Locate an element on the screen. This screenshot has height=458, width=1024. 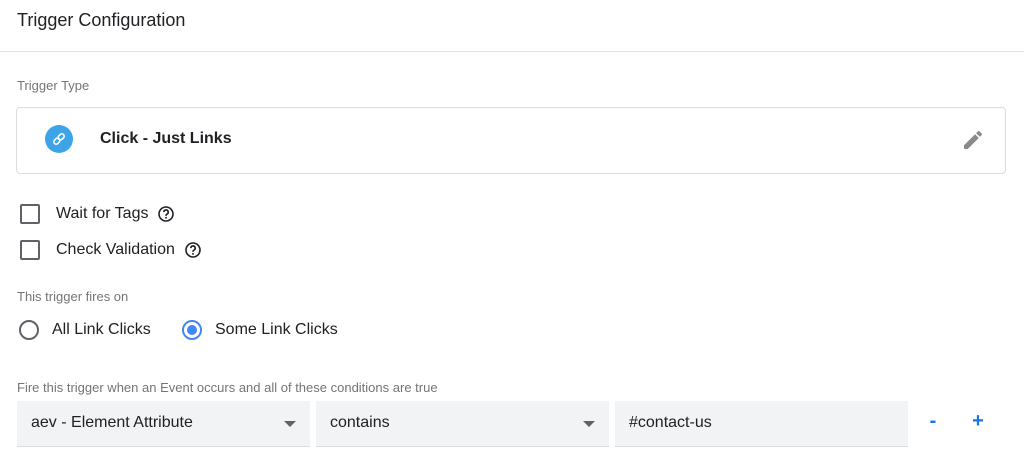
wait-for-tags-checkbox is located at coordinates (30, 214).